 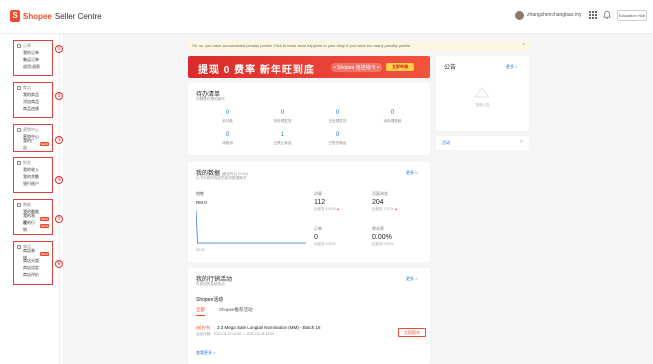 I want to click on sales-chart, so click(x=251, y=227).